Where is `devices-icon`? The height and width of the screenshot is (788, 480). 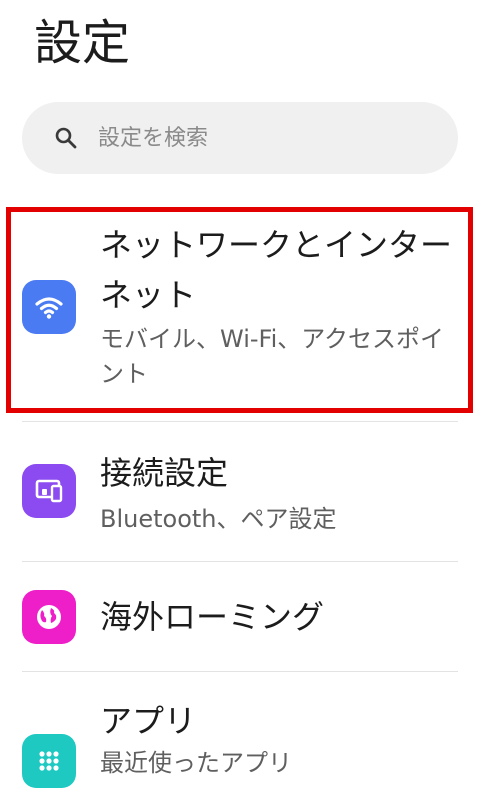 devices-icon is located at coordinates (49, 491).